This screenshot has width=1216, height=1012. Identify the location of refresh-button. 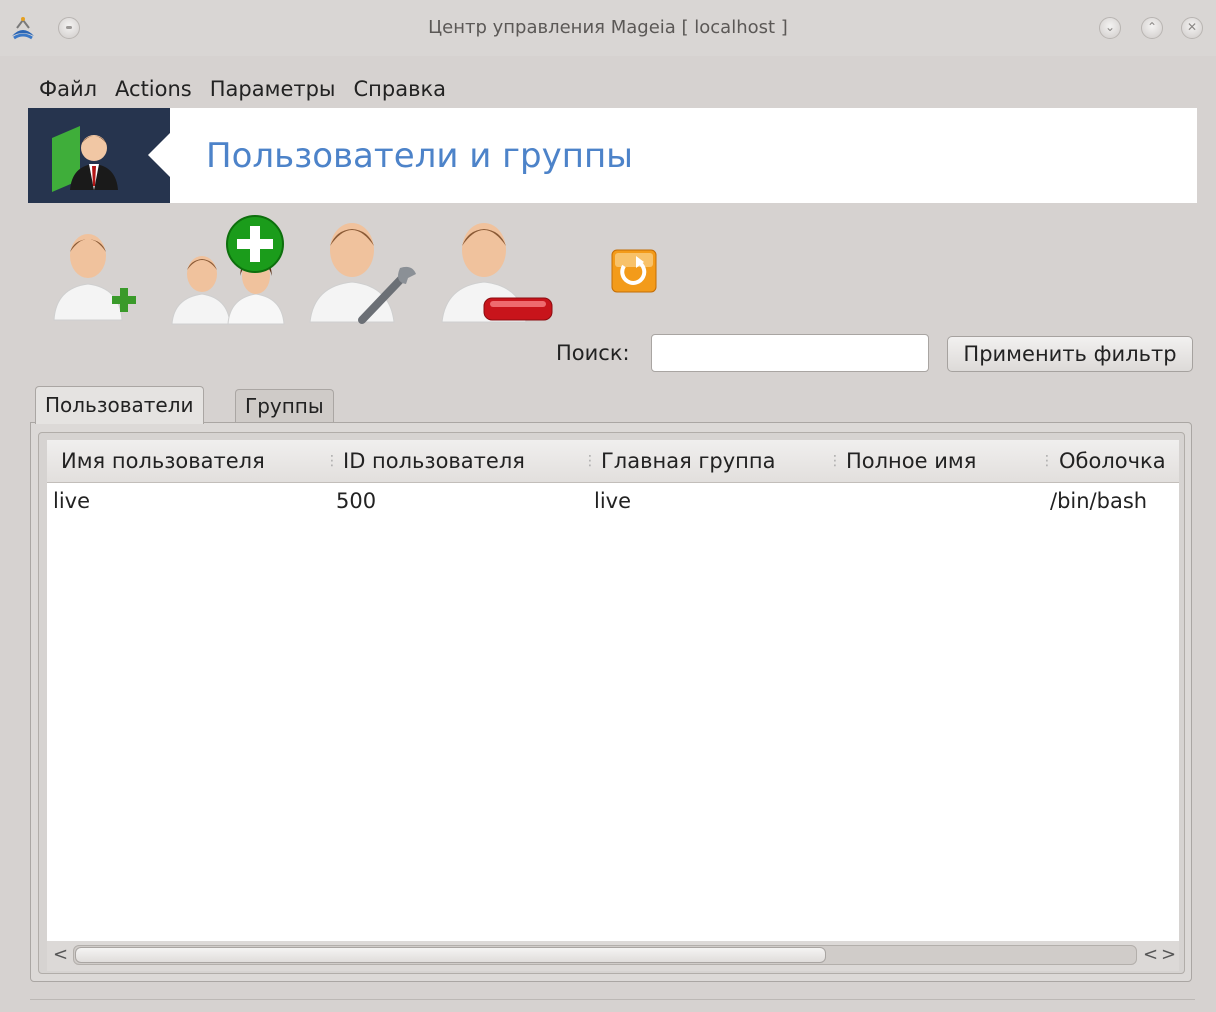
(634, 272).